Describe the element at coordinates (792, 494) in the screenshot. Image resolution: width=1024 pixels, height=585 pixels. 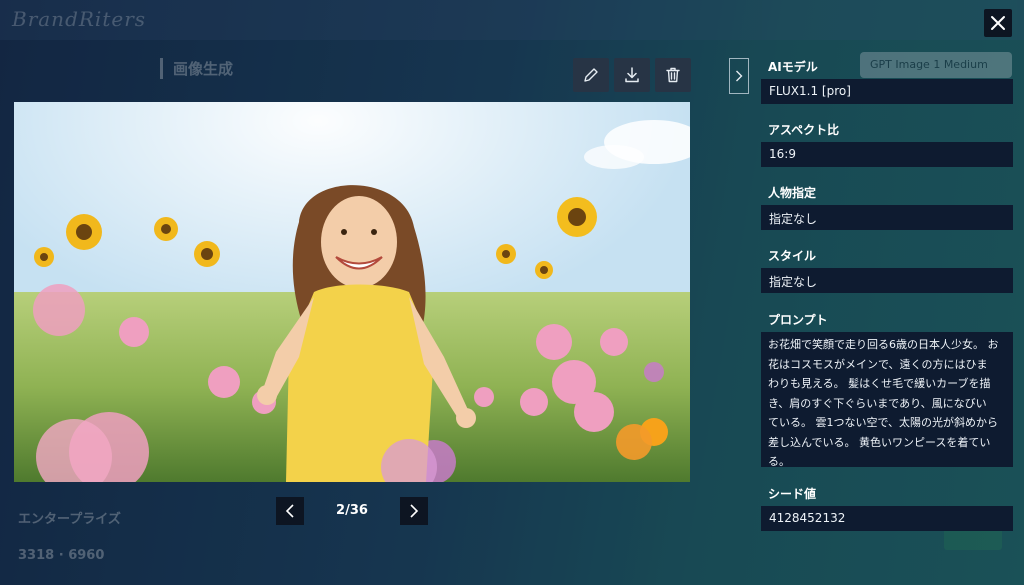
I see `seed-label: シード値` at that location.